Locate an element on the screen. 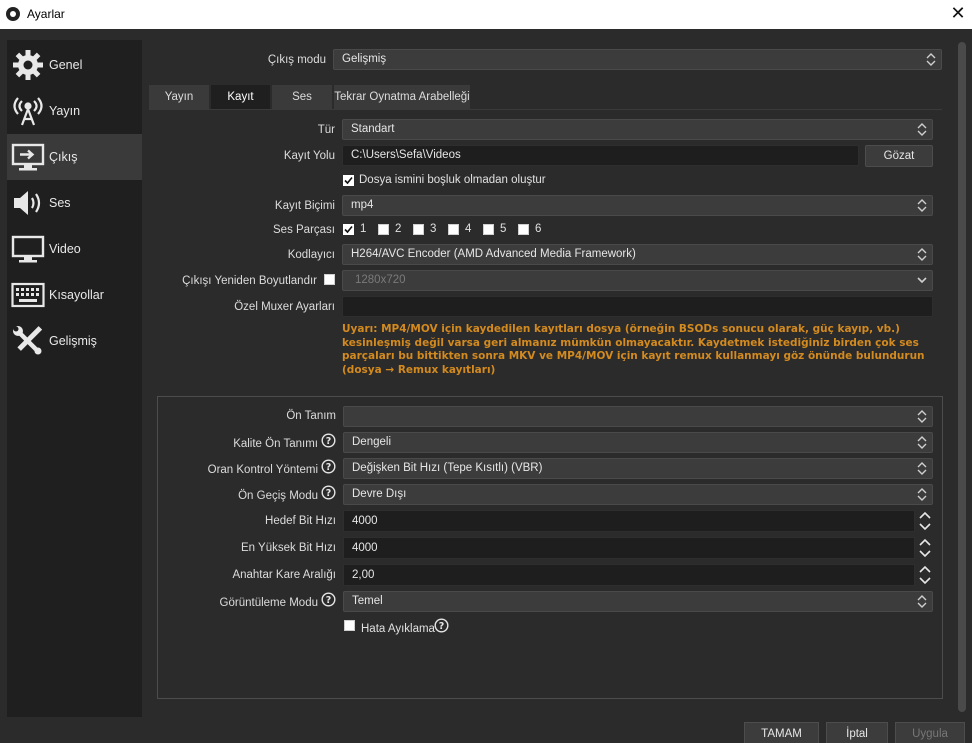 The height and width of the screenshot is (743, 972). preset-label: Ön Tanım is located at coordinates (311, 416).